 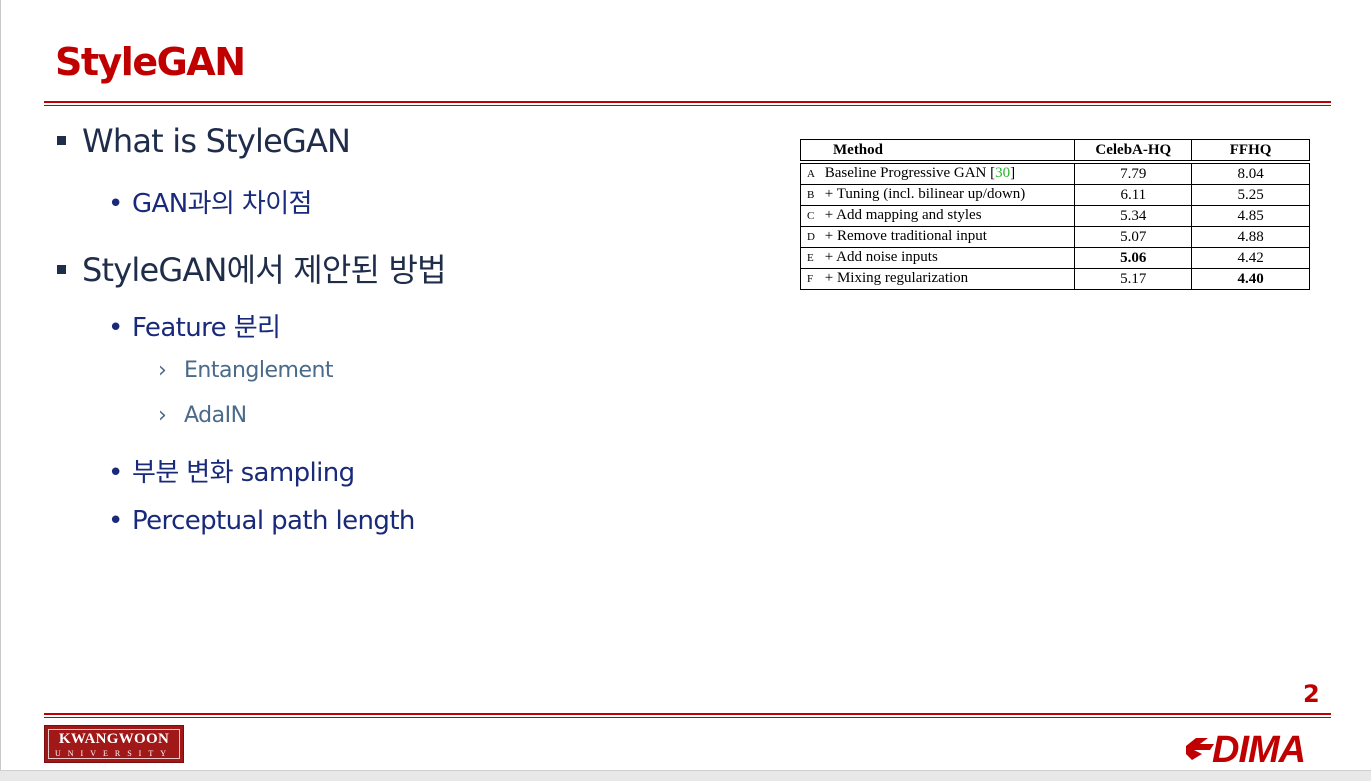 I want to click on row-letter: A, so click(x=811, y=174).